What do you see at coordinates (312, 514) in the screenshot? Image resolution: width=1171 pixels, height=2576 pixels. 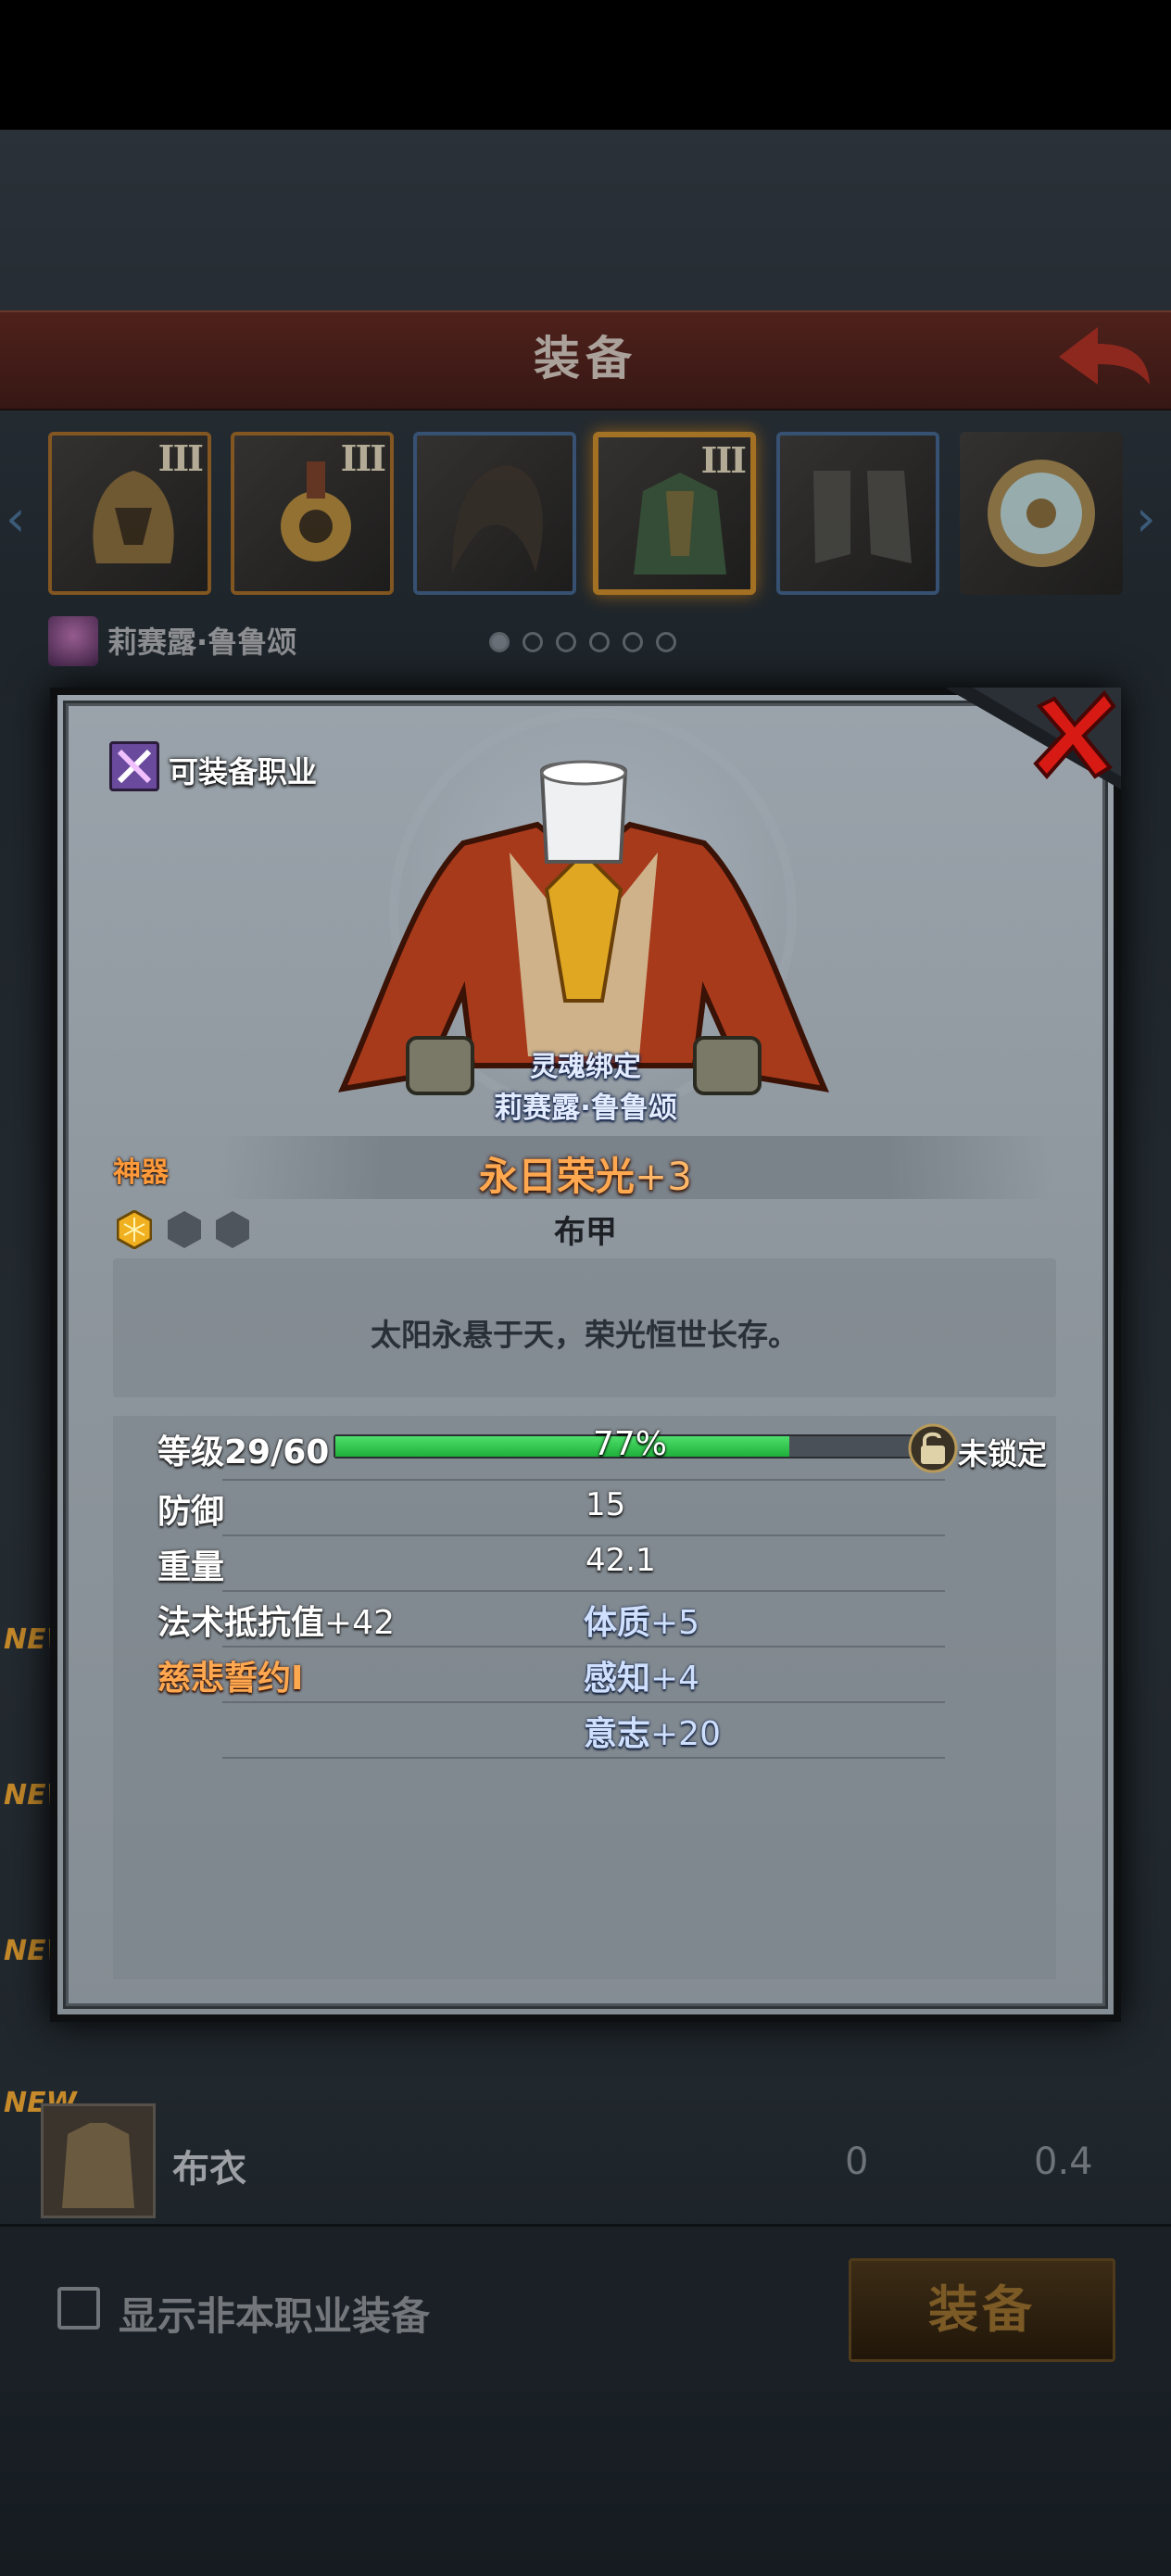 I see `equip-slot-amulet: III` at bounding box center [312, 514].